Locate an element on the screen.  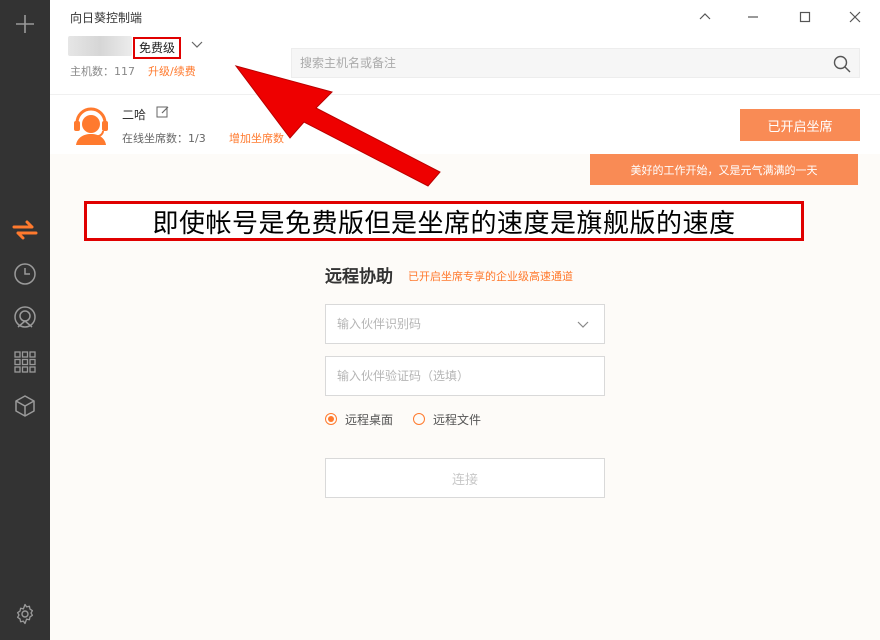
chevron-up-icon is located at coordinates (705, 16).